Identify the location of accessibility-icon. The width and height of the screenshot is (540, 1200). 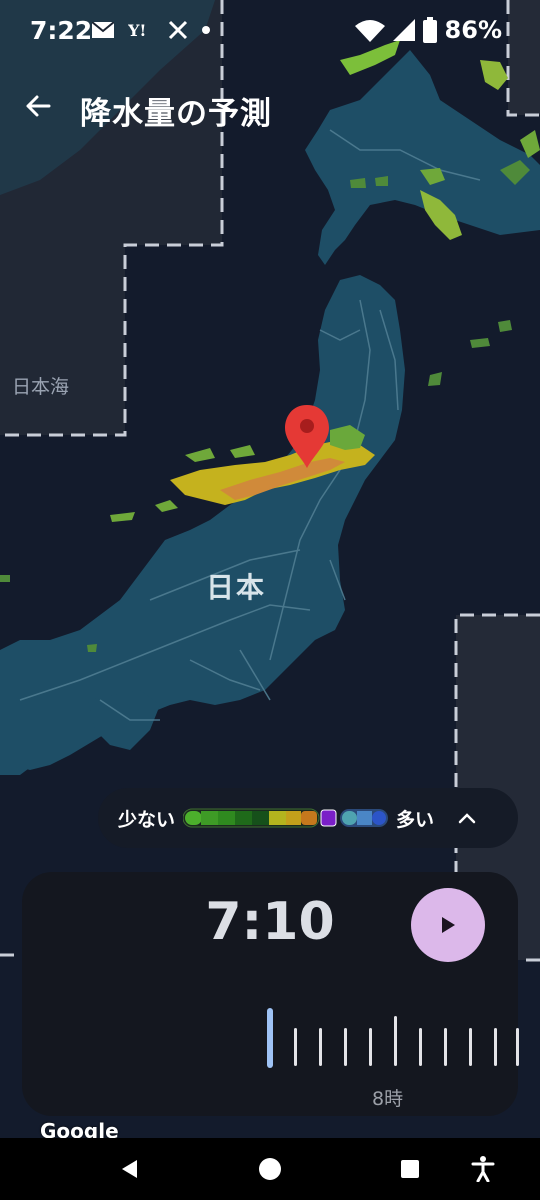
(483, 1169).